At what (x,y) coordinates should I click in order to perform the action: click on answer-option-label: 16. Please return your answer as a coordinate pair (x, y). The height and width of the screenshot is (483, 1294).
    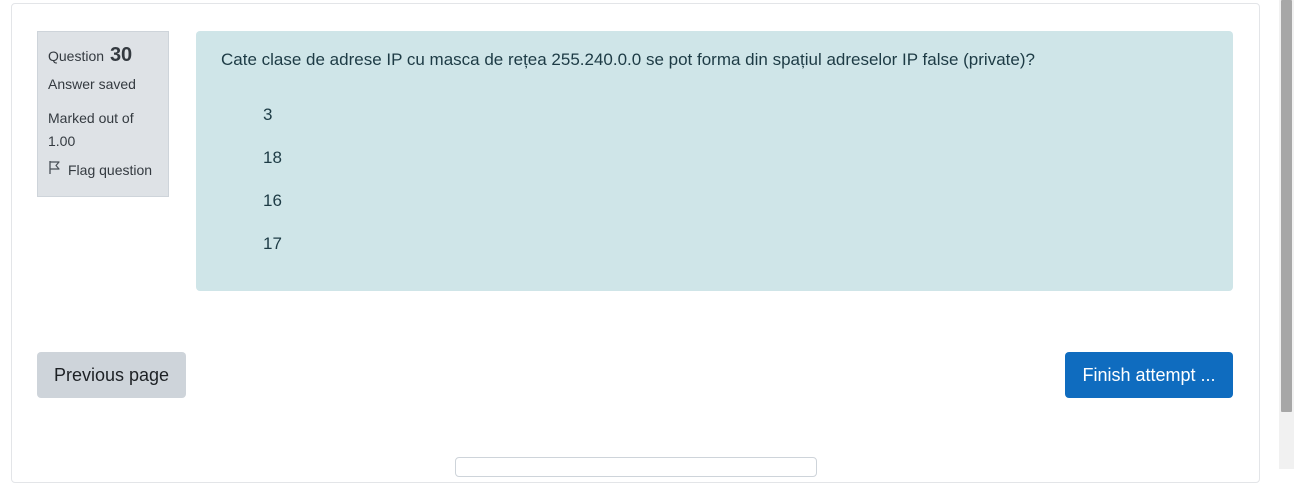
    Looking at the image, I should click on (272, 200).